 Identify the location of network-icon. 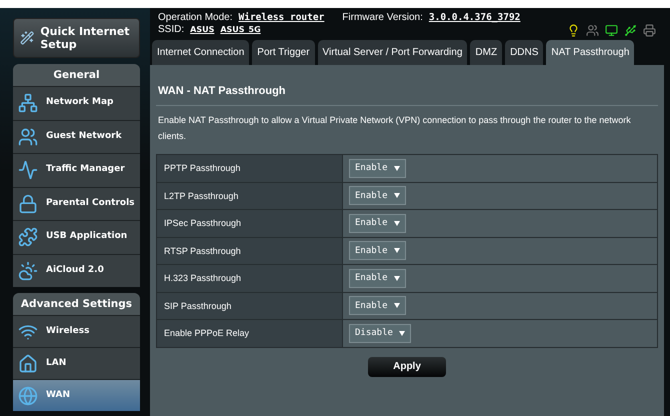
(28, 103).